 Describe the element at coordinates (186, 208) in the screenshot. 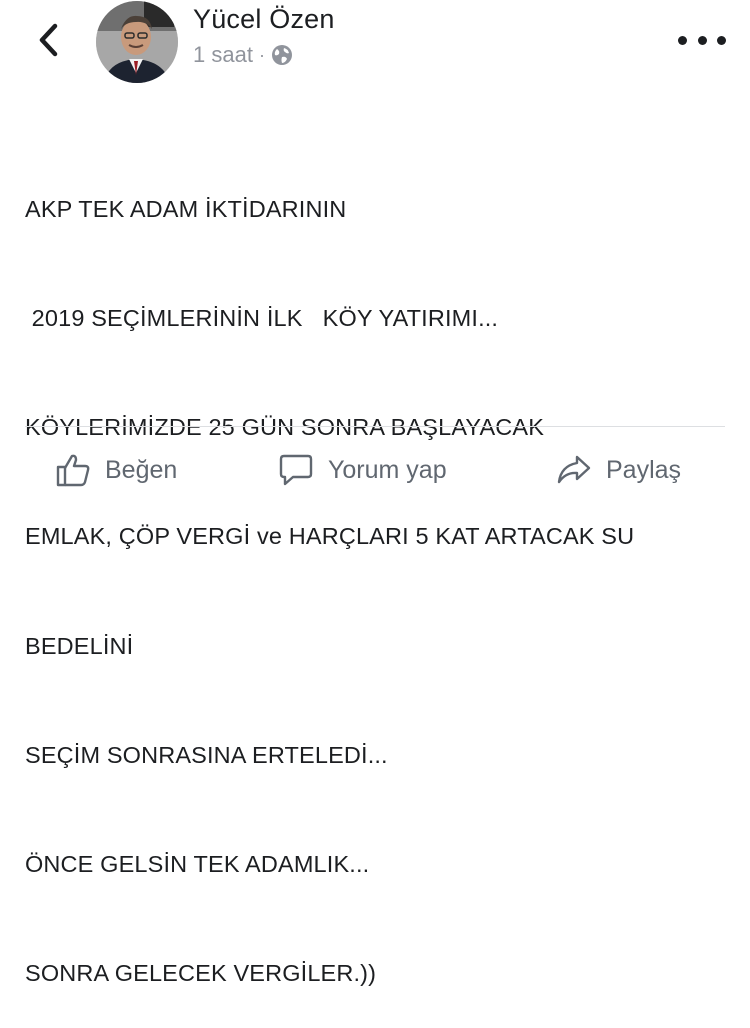

I see `post-line: AKP TEK ADAM İKTİDARININ` at that location.